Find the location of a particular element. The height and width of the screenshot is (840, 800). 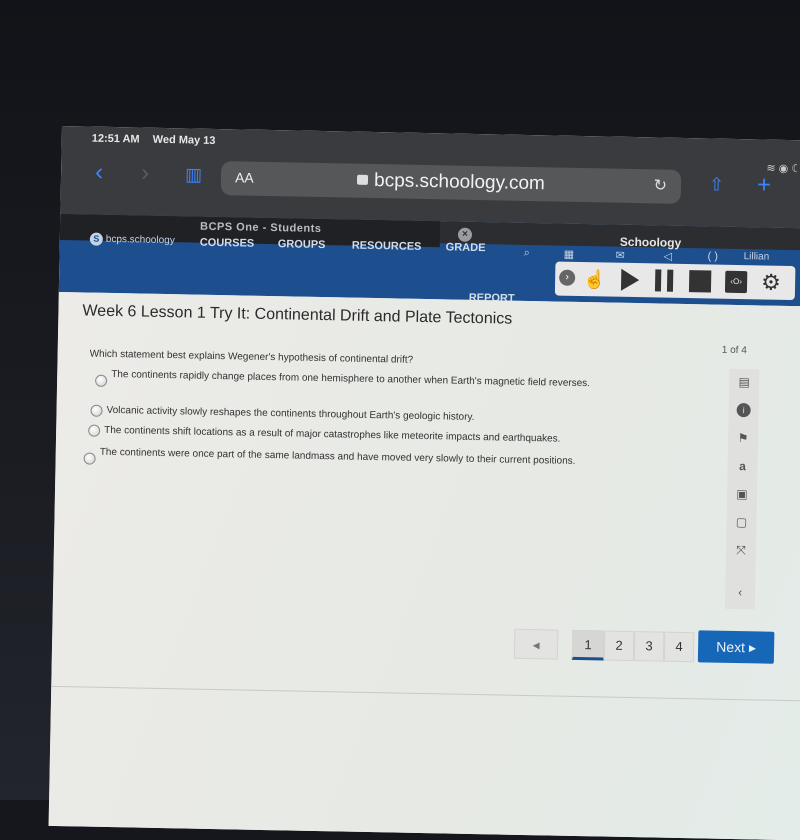

close-icon: × is located at coordinates (465, 234).